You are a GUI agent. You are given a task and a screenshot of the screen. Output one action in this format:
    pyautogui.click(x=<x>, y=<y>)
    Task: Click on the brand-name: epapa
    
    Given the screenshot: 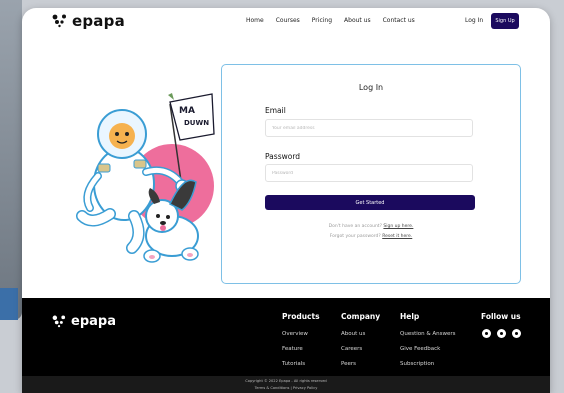 What is the action you would take?
    pyautogui.click(x=98, y=21)
    